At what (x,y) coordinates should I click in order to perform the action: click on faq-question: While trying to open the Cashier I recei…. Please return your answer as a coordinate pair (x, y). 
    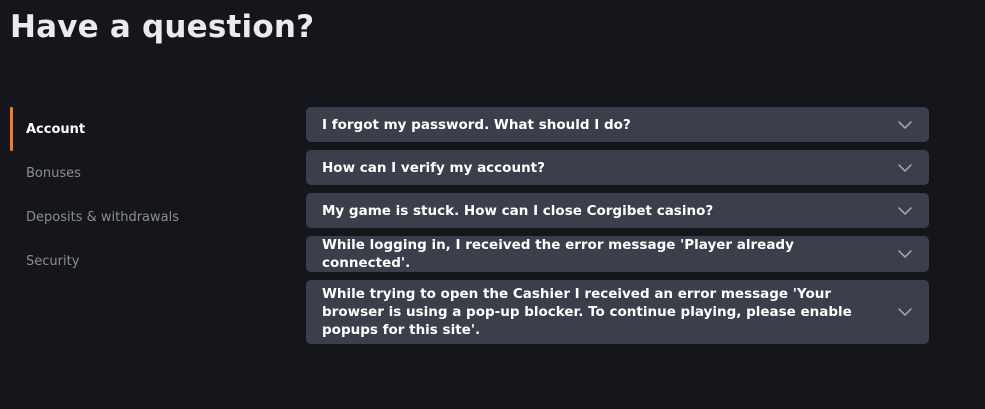
    Looking at the image, I should click on (587, 312).